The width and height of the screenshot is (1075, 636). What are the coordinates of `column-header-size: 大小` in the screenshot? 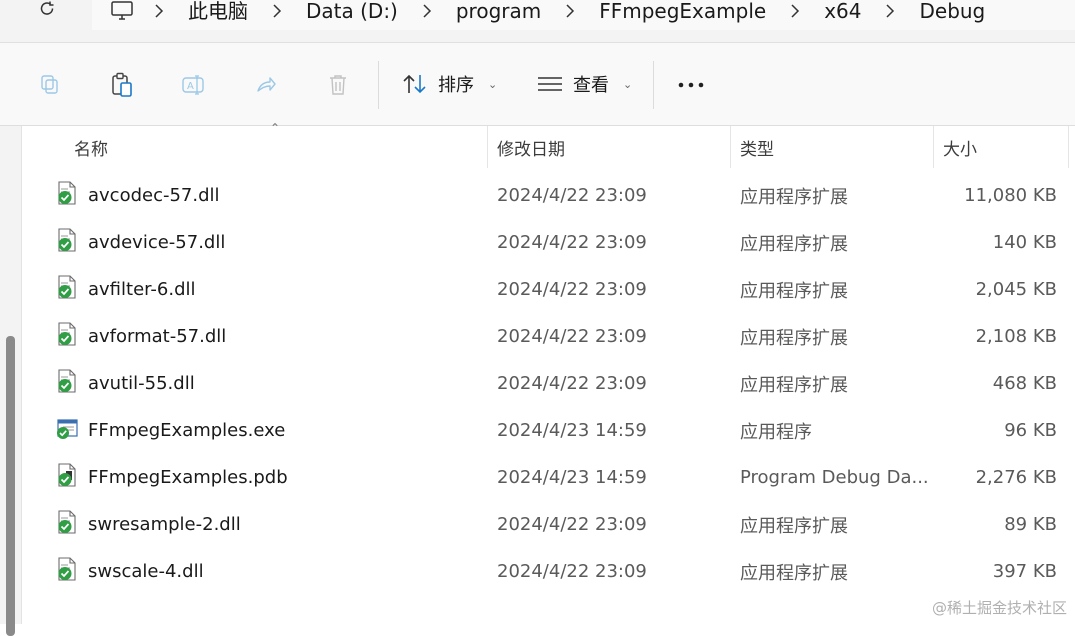 It's located at (960, 147).